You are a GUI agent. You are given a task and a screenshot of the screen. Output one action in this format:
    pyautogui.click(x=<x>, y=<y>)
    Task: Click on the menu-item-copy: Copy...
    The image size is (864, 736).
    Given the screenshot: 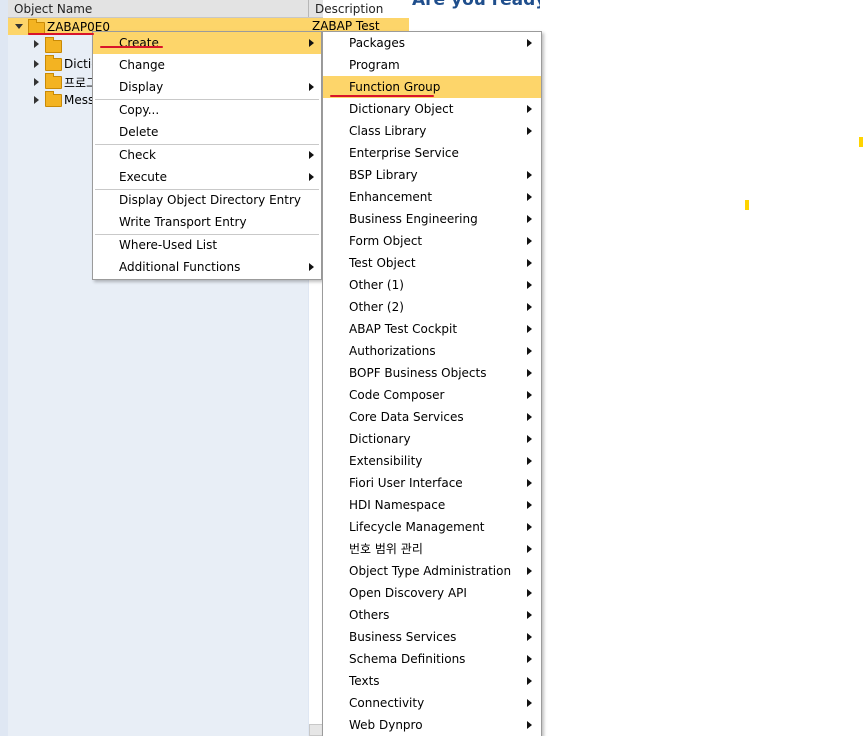 What is the action you would take?
    pyautogui.click(x=207, y=110)
    